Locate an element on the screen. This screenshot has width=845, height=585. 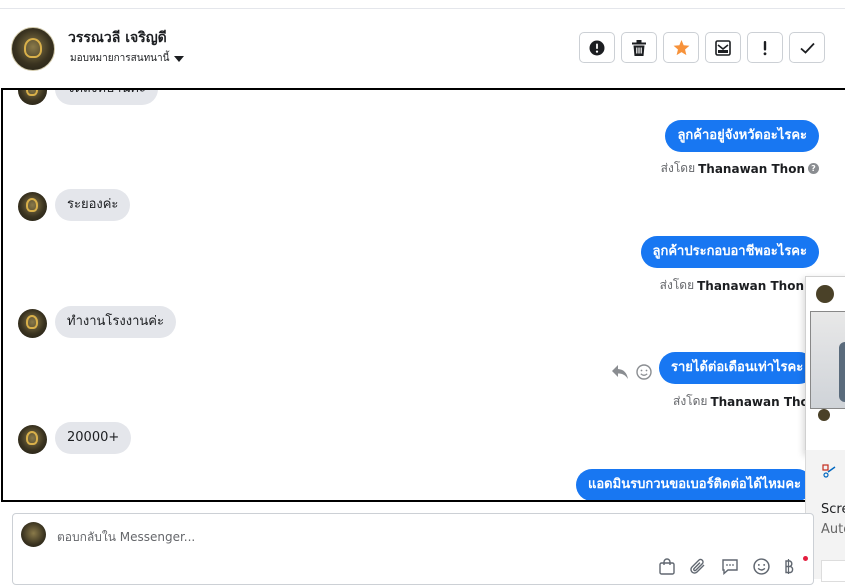
scissors-icon is located at coordinates (829, 471).